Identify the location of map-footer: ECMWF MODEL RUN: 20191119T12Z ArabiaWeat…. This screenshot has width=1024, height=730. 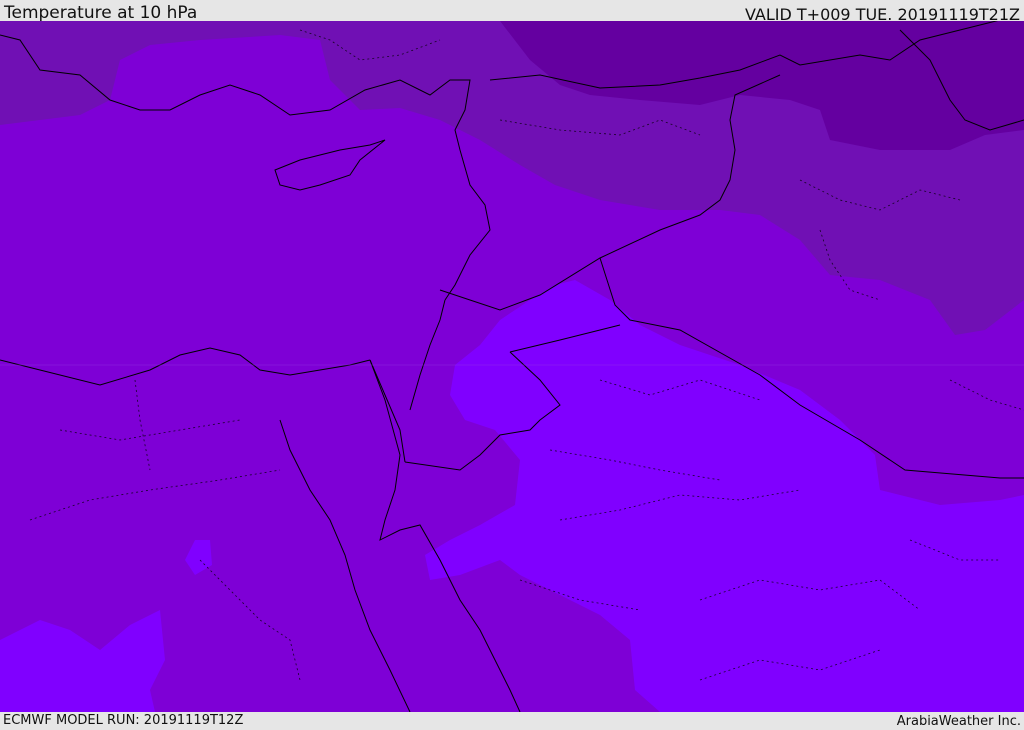
(512, 720).